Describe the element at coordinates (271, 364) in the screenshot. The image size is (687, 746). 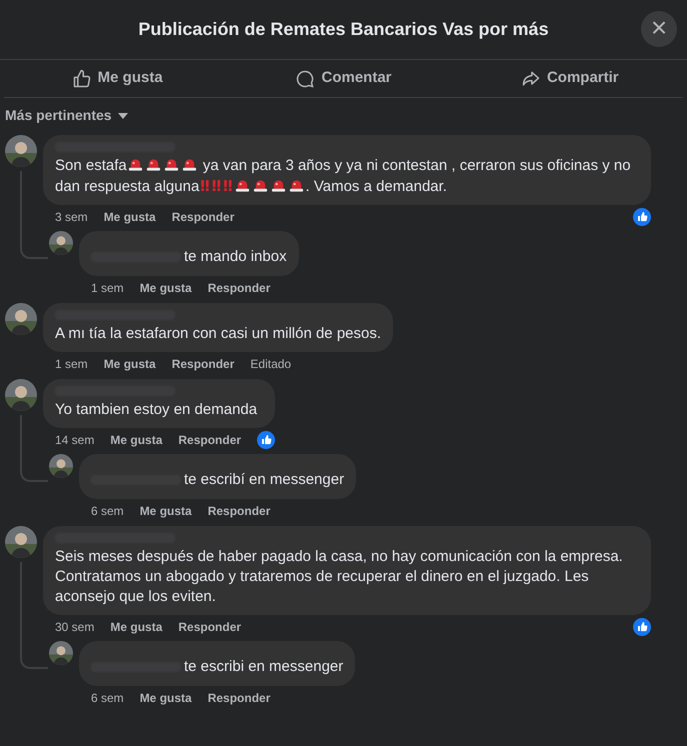
I see `edited-label: Editado` at that location.